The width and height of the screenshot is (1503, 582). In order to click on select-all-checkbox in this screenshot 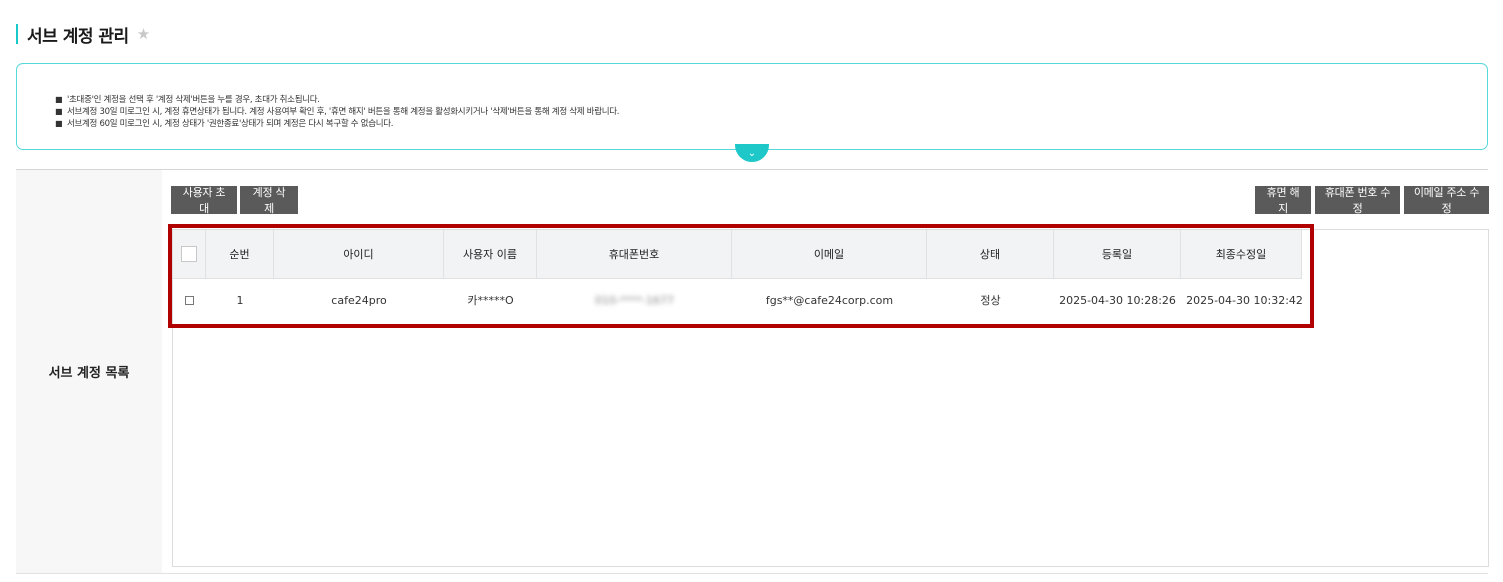, I will do `click(189, 254)`.